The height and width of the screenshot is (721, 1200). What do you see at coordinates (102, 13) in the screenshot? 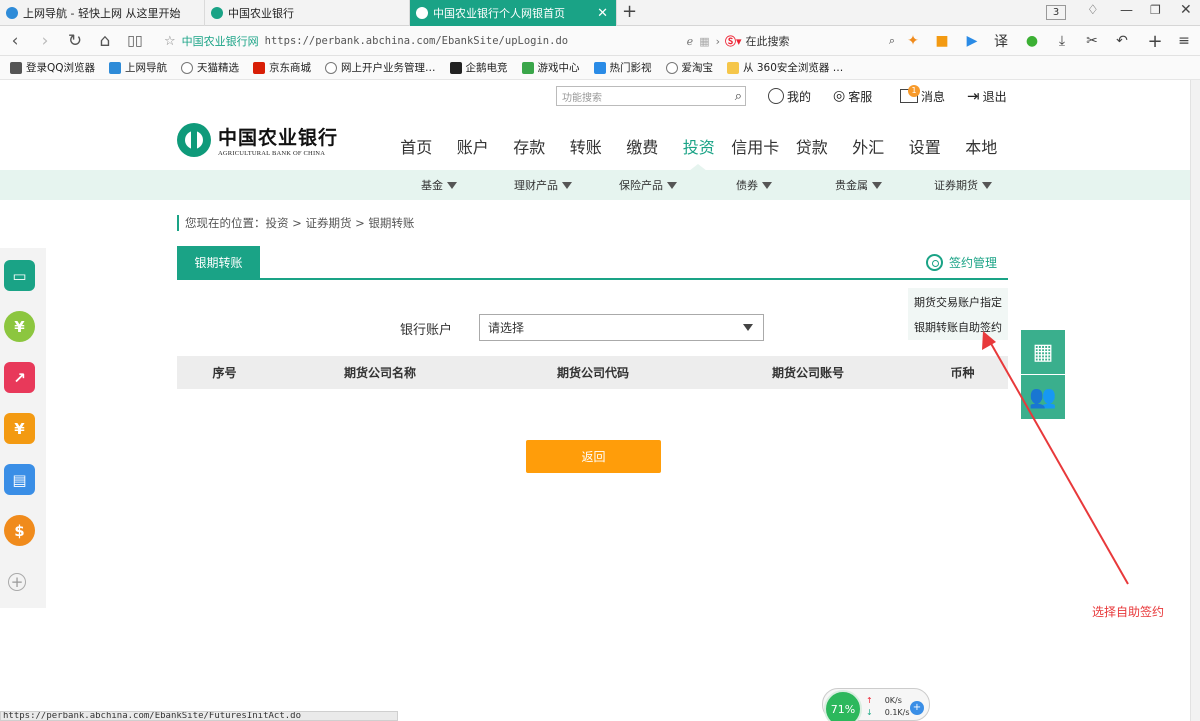
I see `browser-tab: 上网导航 - 轻快上网 从这里开始` at bounding box center [102, 13].